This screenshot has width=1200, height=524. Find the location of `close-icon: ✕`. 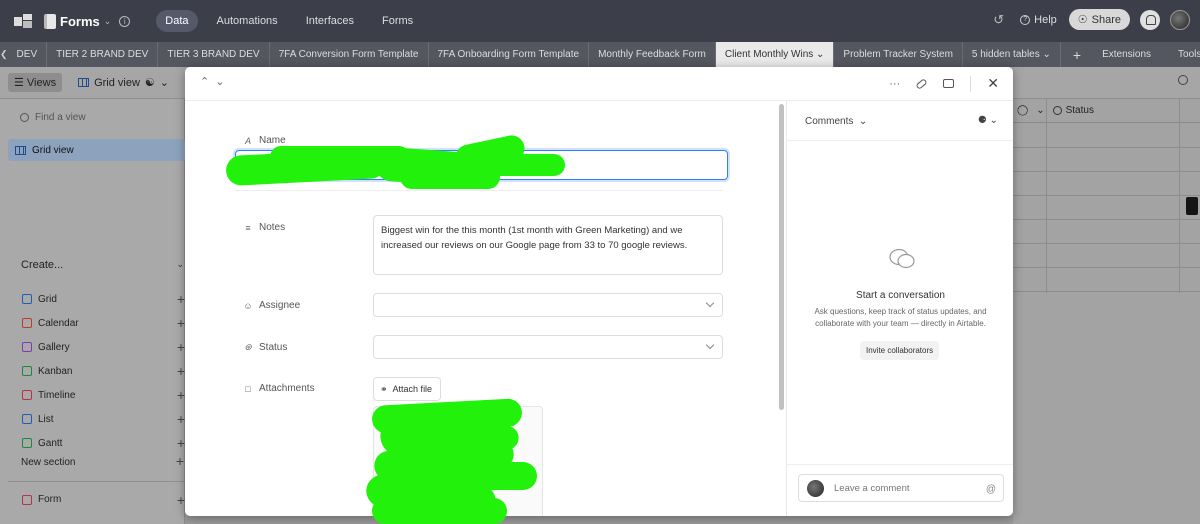

close-icon: ✕ is located at coordinates (993, 83).